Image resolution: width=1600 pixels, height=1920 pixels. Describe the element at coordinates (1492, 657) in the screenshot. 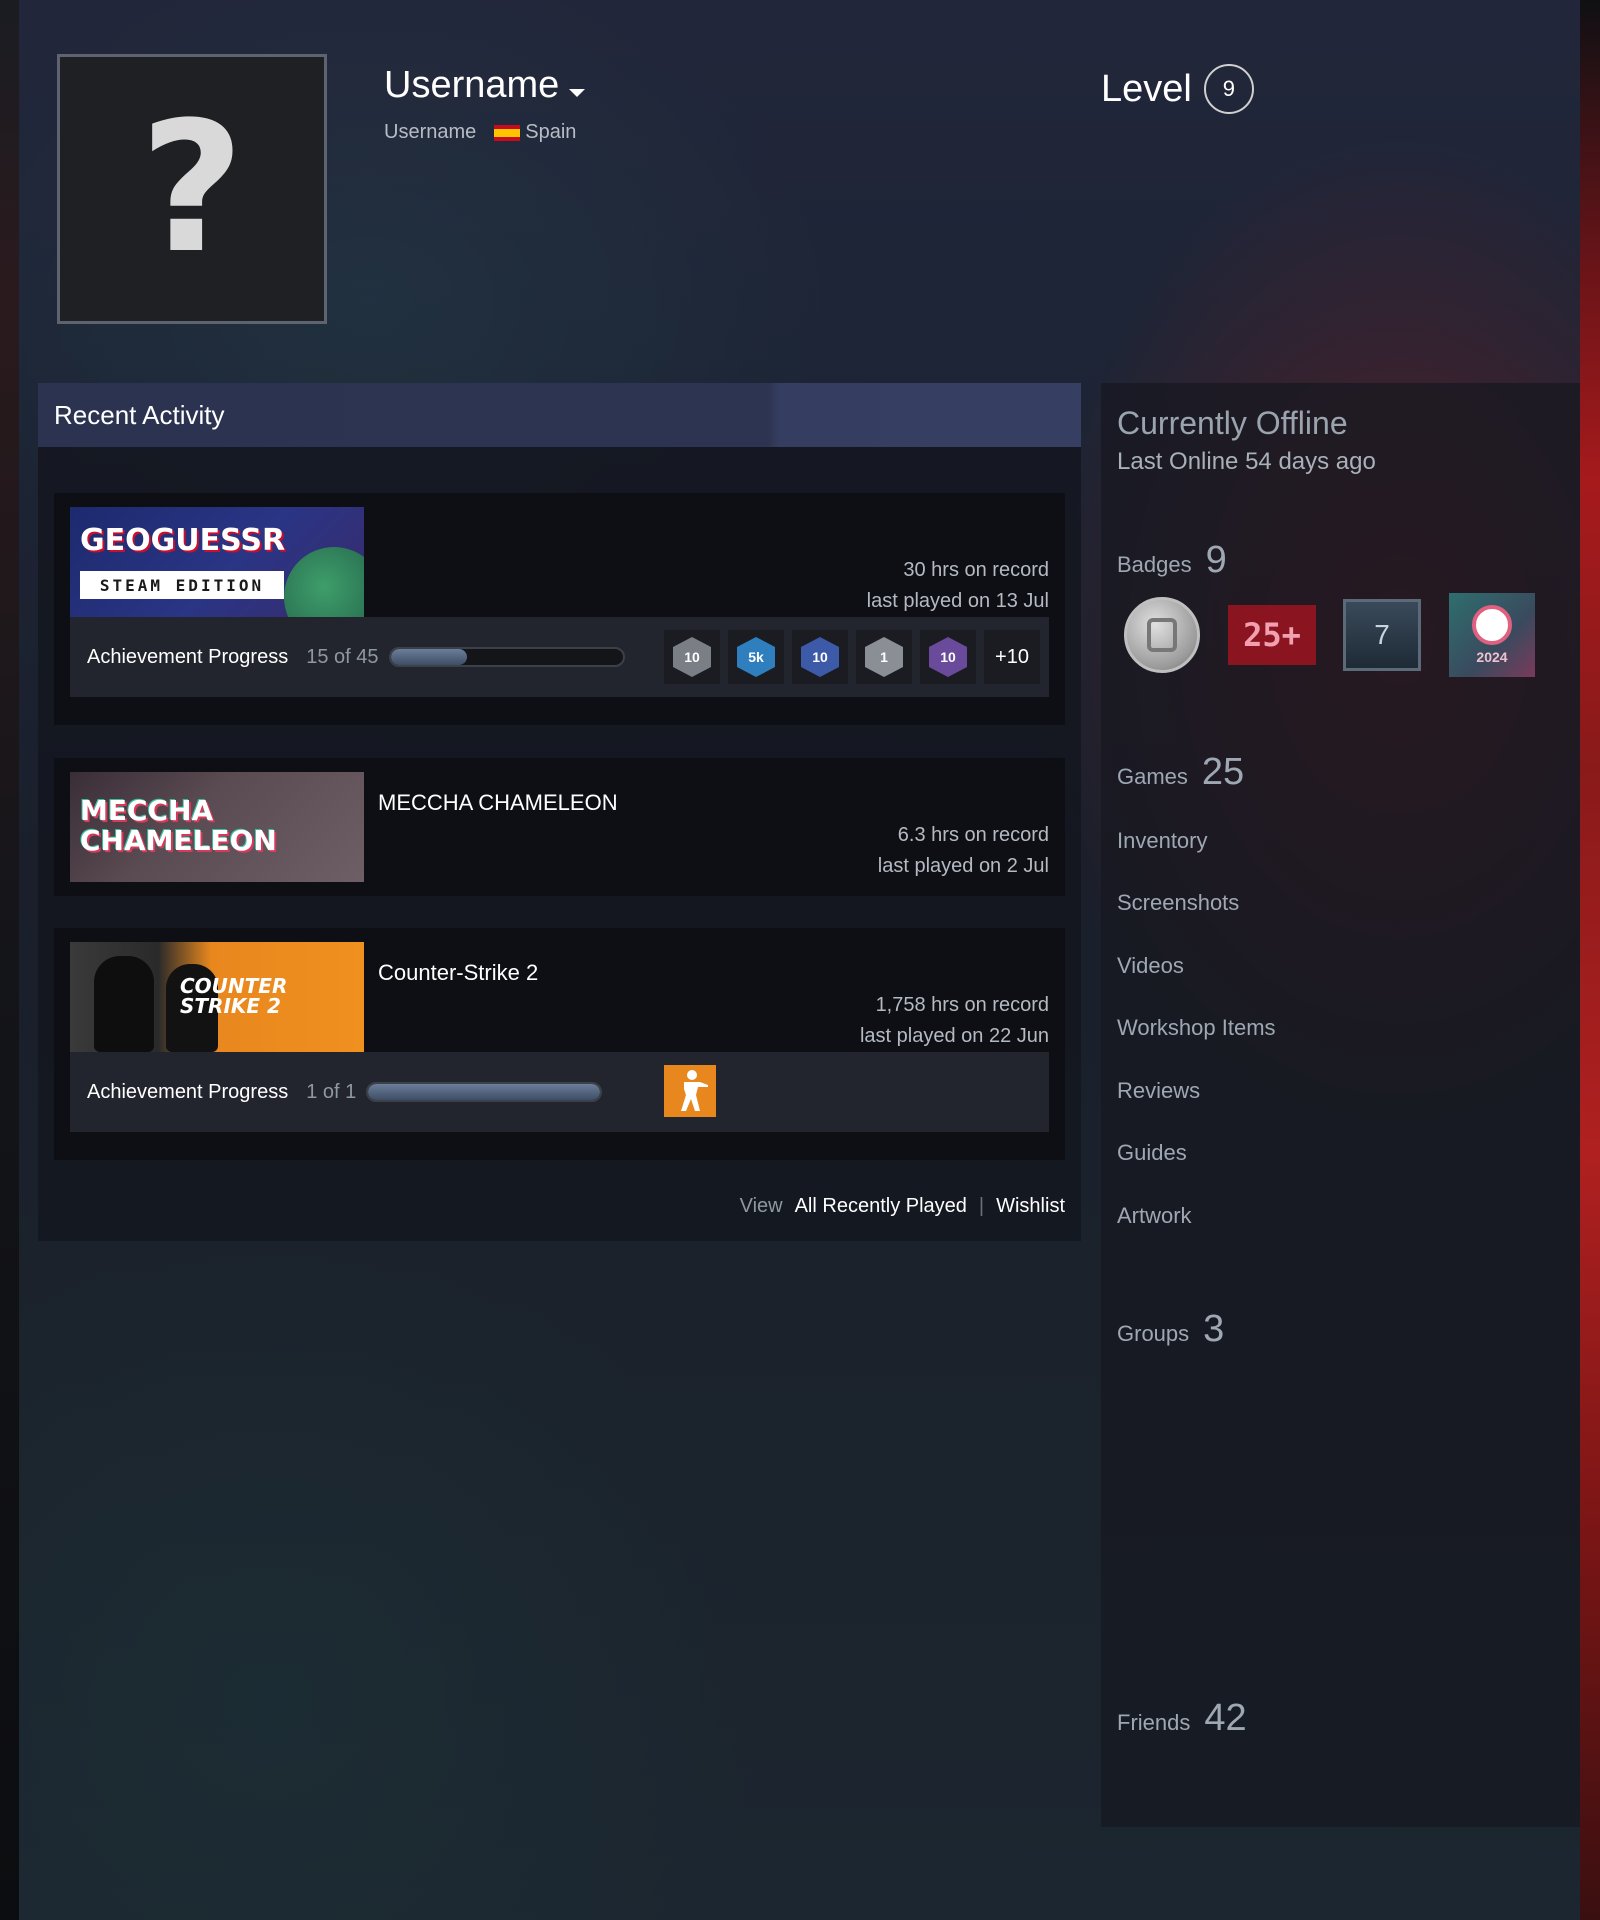

I see `badge-year-text: 2024` at that location.